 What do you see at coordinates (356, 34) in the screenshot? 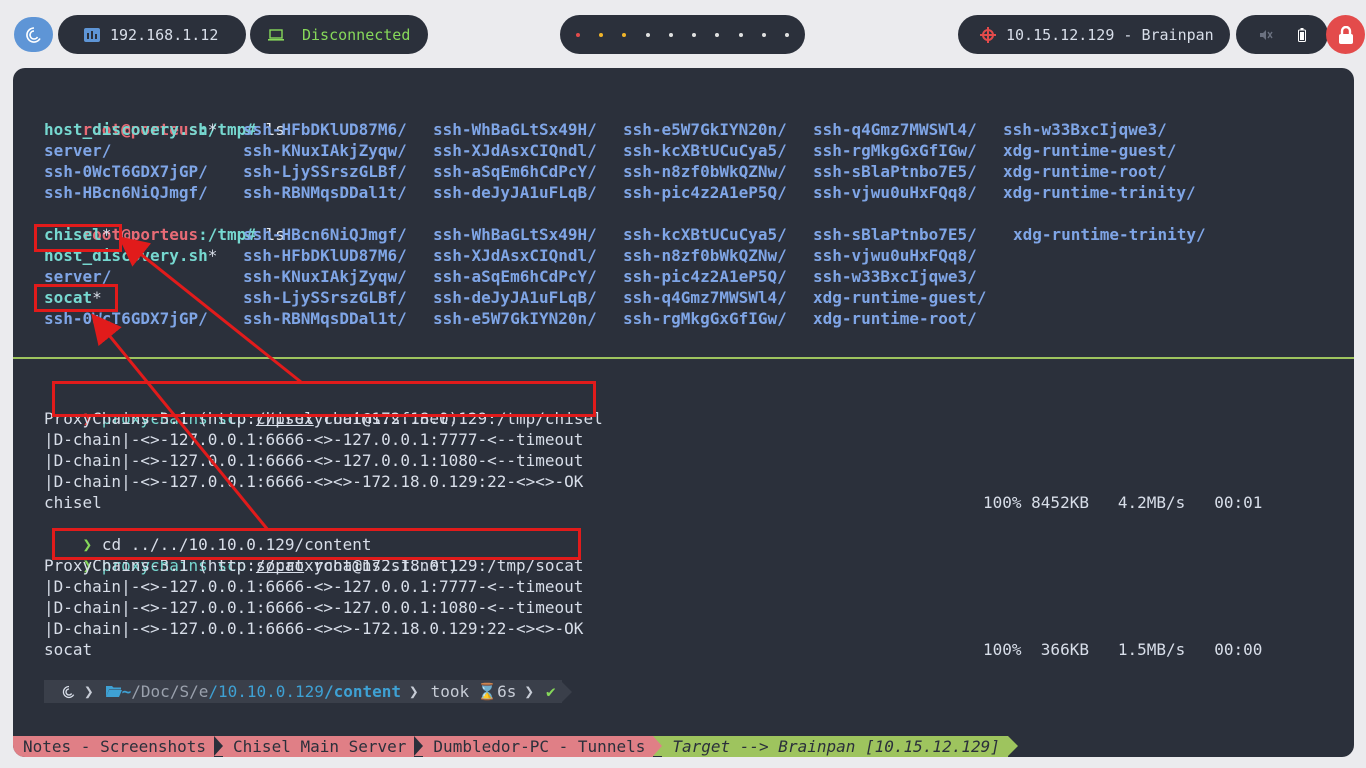
I see `vpn-status-text: Disconnected` at bounding box center [356, 34].